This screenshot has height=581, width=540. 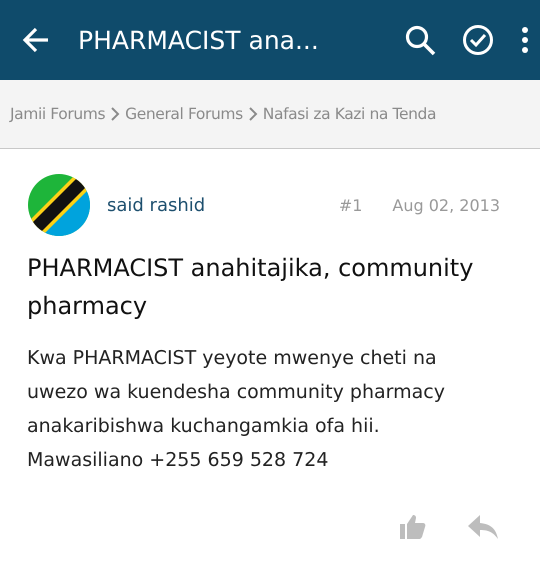 What do you see at coordinates (36, 40) in the screenshot?
I see `back-button` at bounding box center [36, 40].